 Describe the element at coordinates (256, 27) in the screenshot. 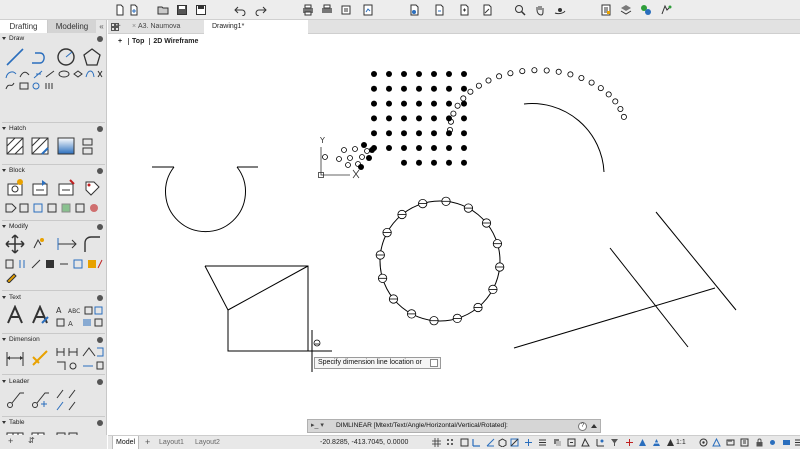

I see `doc-tab-drawing1: Drawing1*` at that location.